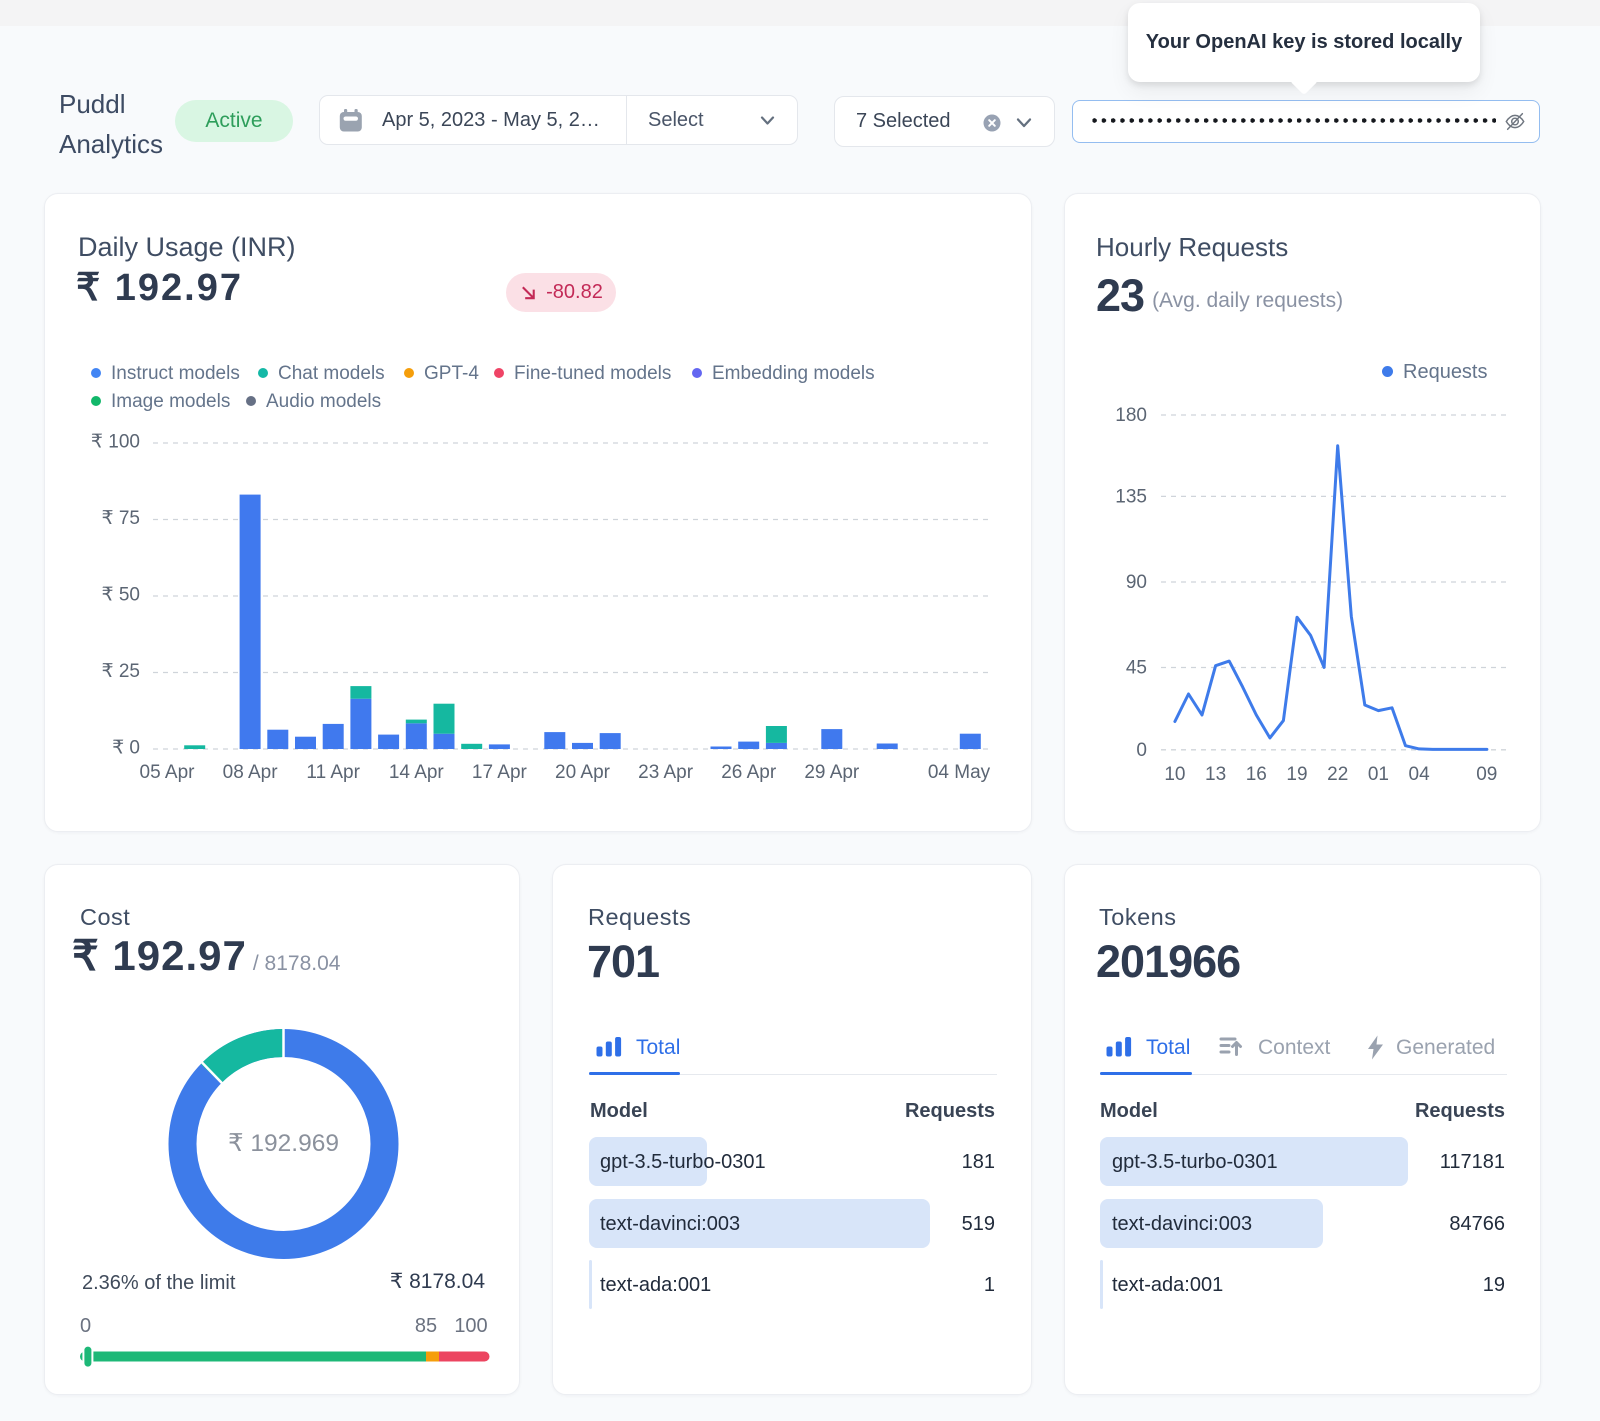 The image size is (1600, 1421). I want to click on svg-text: 180, so click(1131, 415).